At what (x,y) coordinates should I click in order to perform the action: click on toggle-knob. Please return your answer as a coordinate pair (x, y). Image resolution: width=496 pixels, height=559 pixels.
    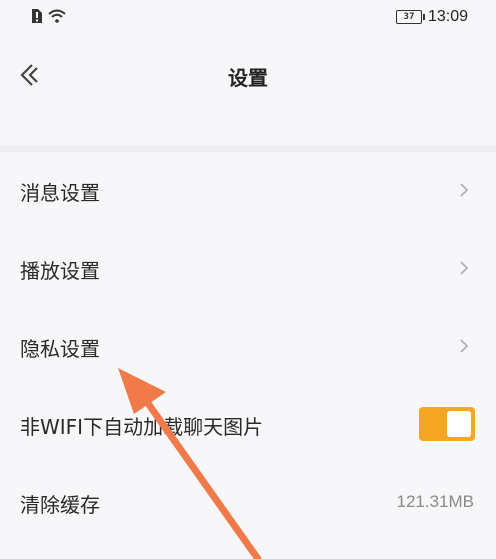
    Looking at the image, I should click on (459, 424).